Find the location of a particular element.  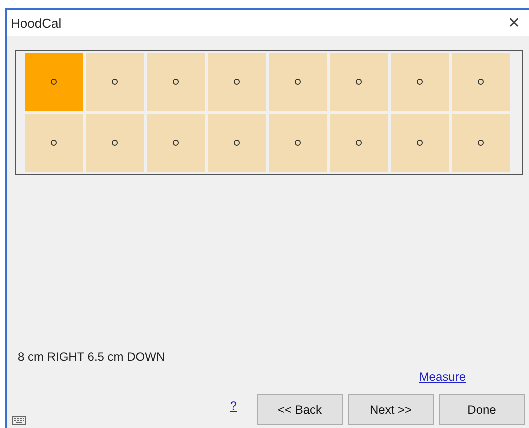

keyboard-icon is located at coordinates (19, 420).